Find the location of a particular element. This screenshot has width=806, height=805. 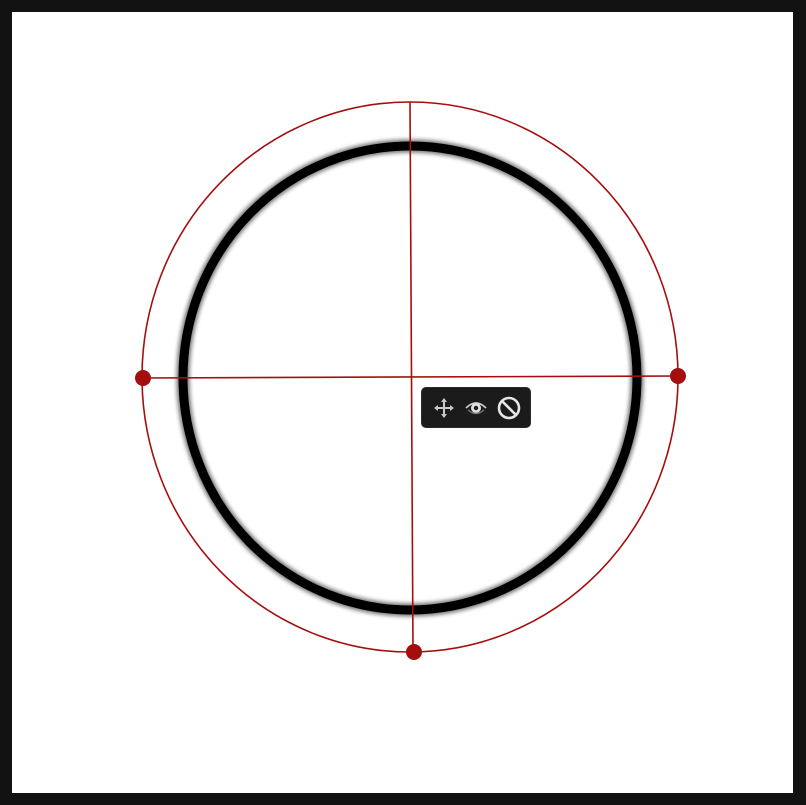

right-handle is located at coordinates (678, 376).